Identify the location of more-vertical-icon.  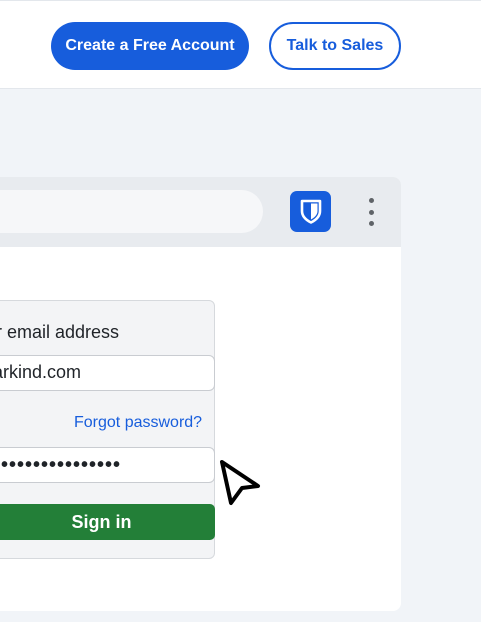
(371, 212).